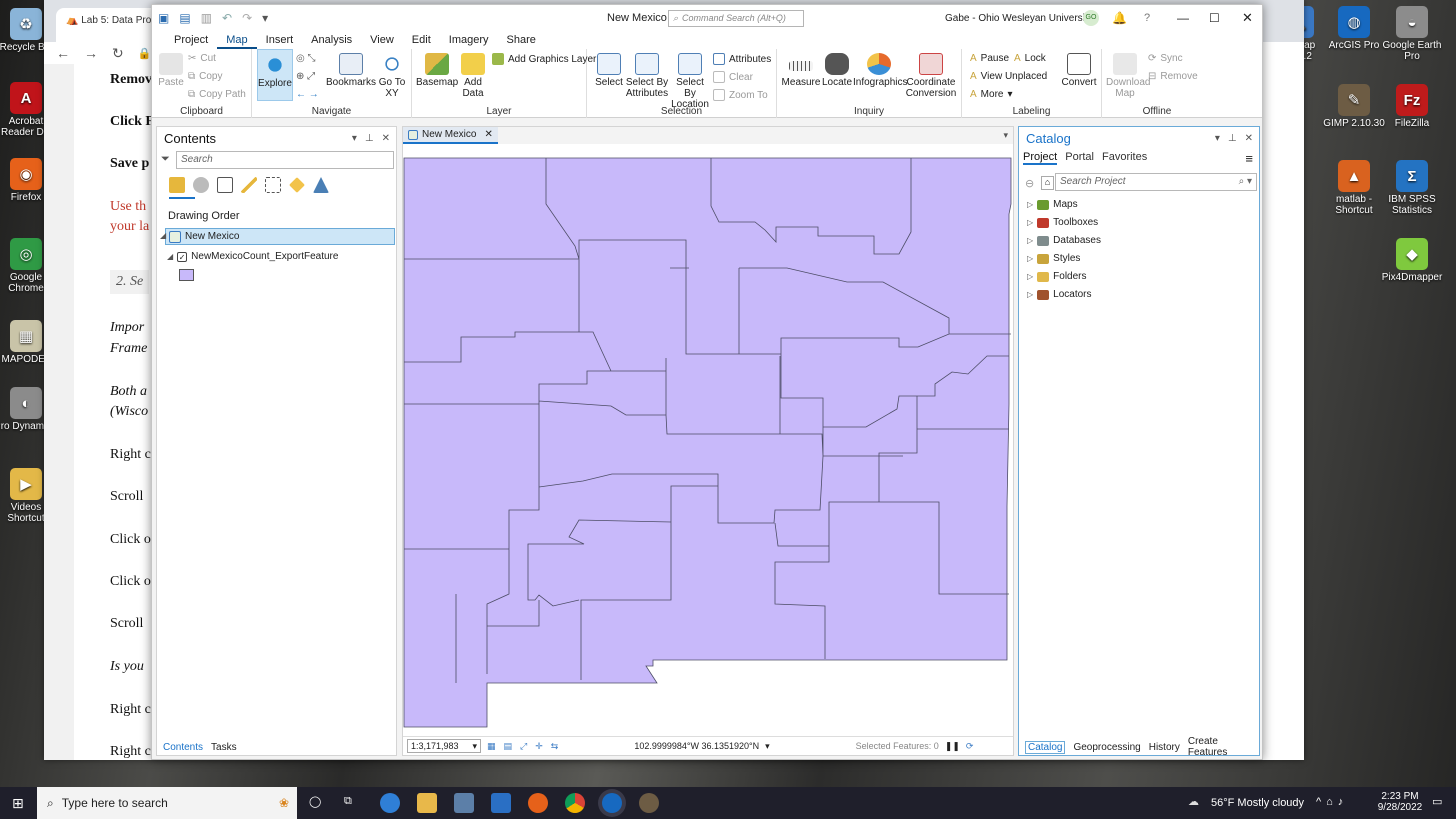 The height and width of the screenshot is (819, 1456). Describe the element at coordinates (1079, 70) in the screenshot. I see `convert-button: Convert` at that location.